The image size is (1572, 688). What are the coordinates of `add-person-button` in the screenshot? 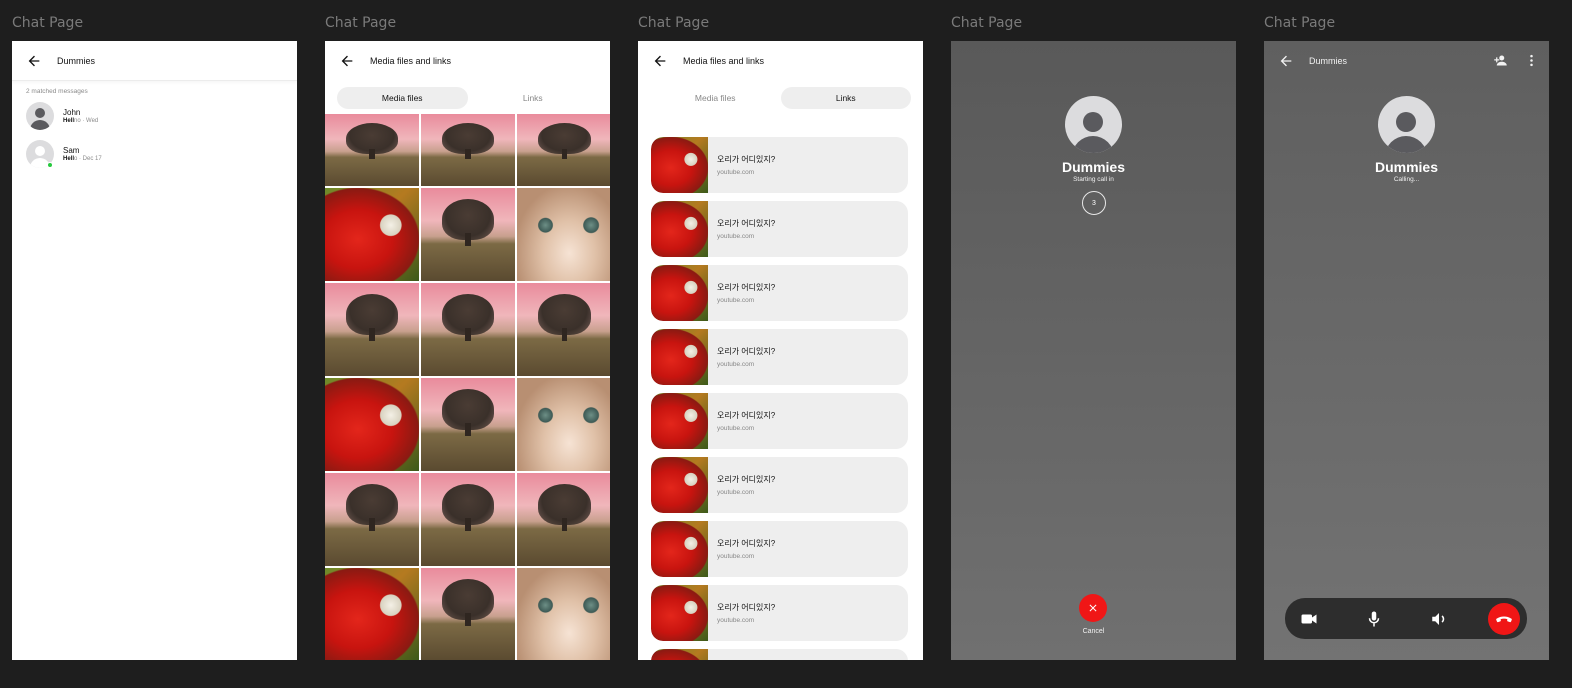 It's located at (1500, 63).